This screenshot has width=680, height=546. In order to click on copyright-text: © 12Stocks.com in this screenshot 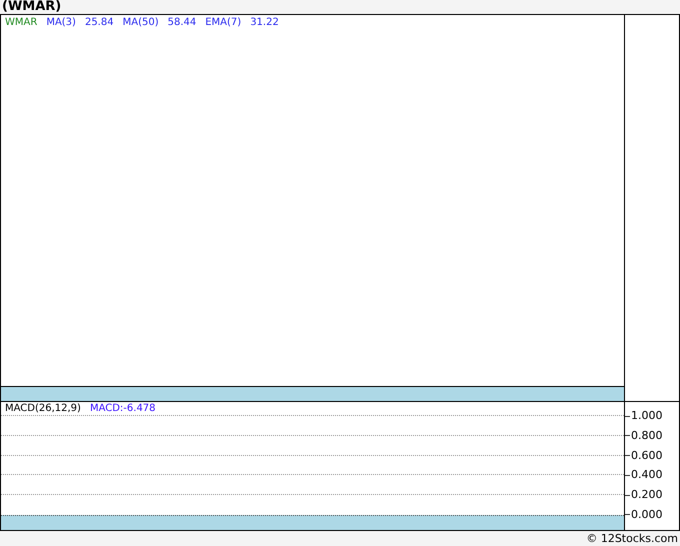, I will do `click(632, 538)`.